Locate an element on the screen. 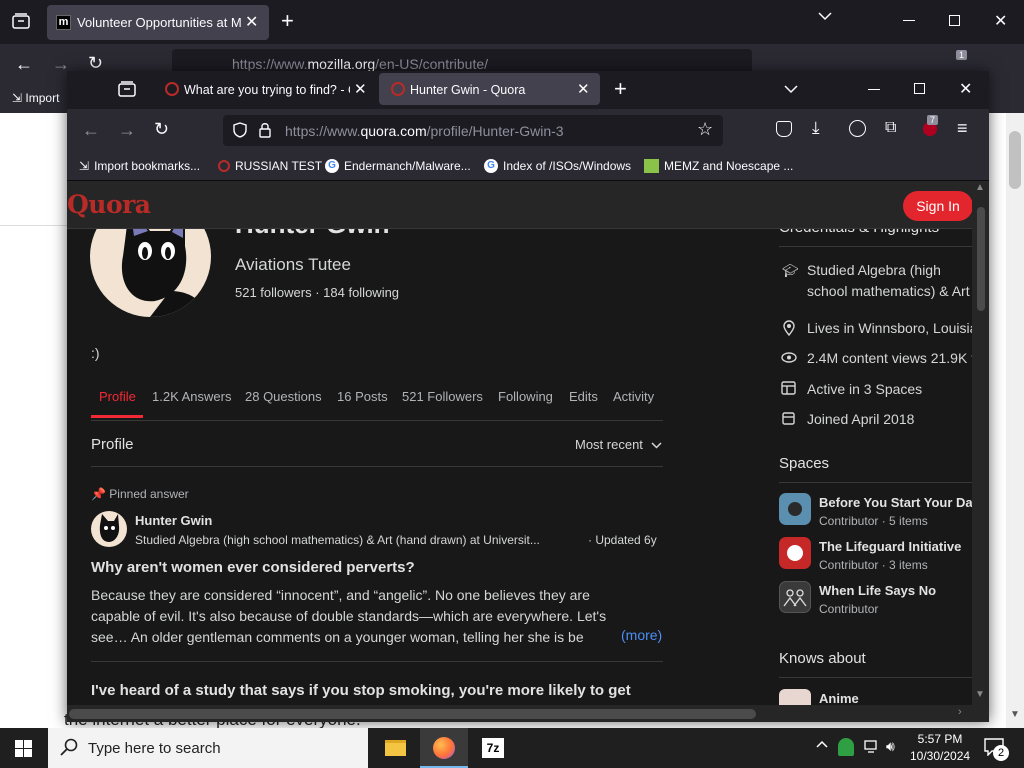 Image resolution: width=1024 pixels, height=768 pixels. tab-title: Volunteer Opportunities at Moz is located at coordinates (159, 22).